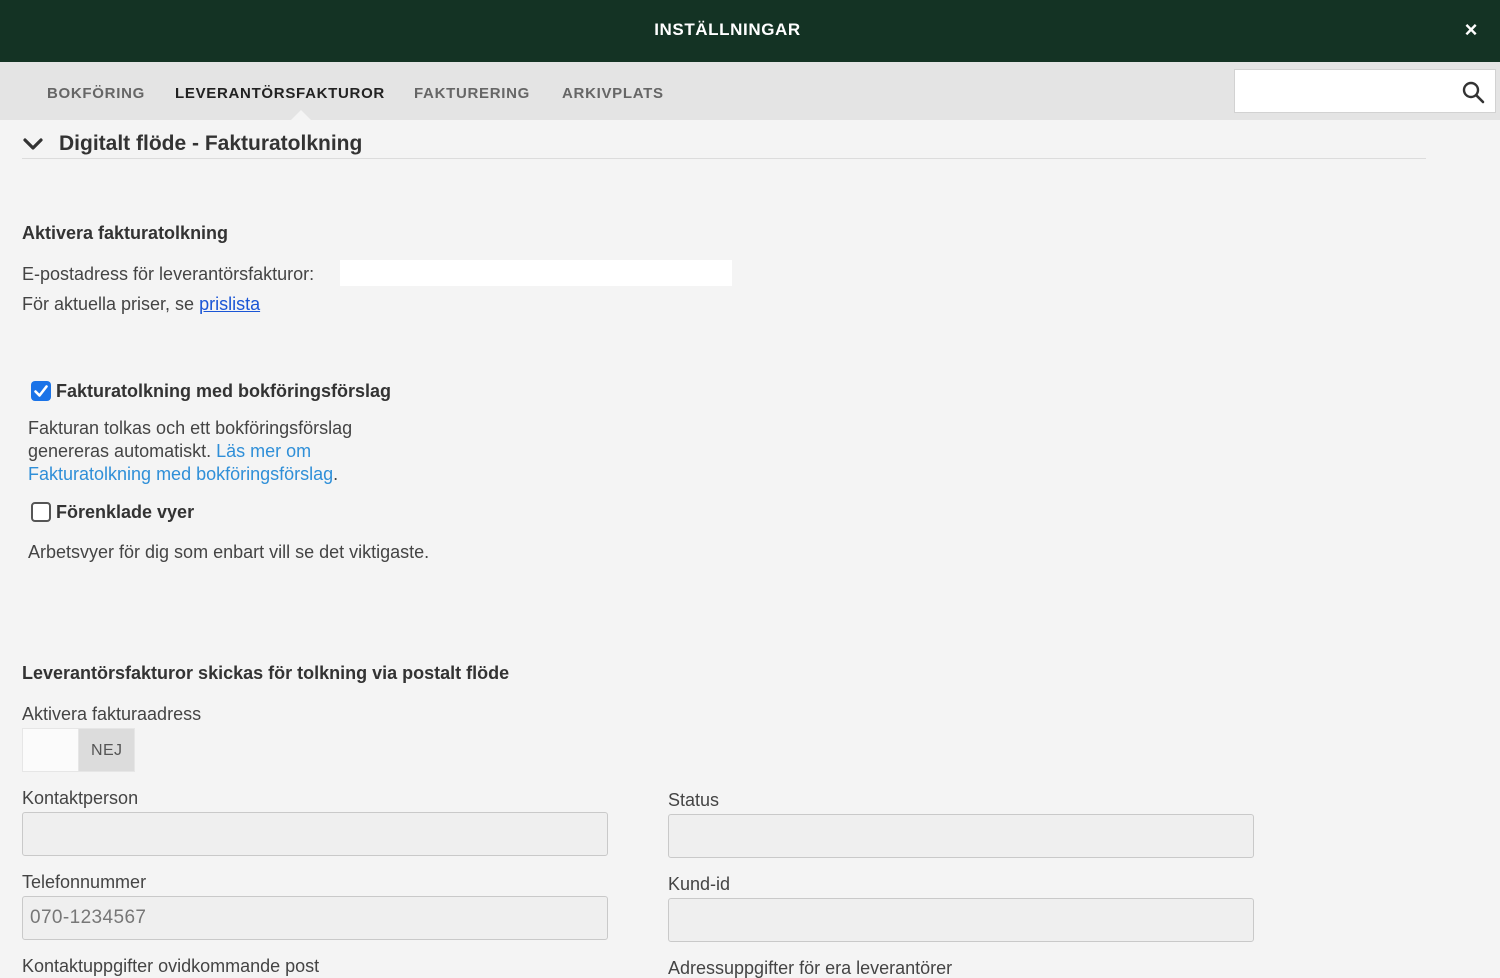  I want to click on prices-prefix: För aktuella priser, se, so click(111, 304).